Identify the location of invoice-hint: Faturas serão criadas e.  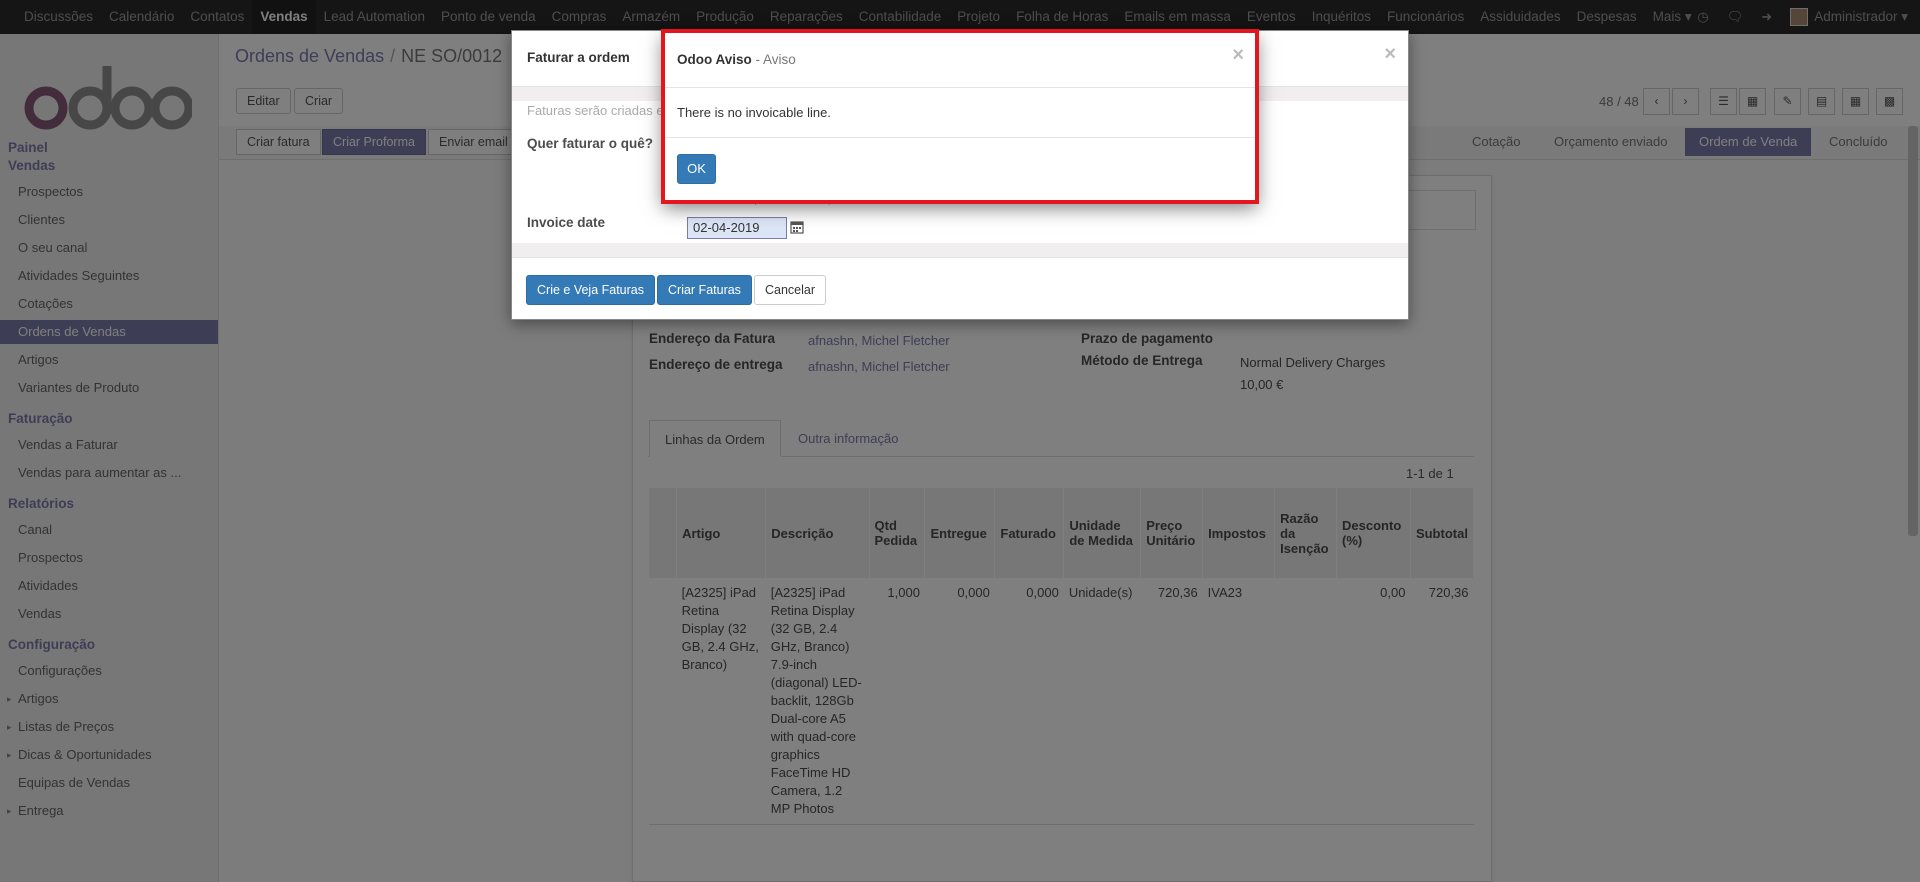
(595, 110).